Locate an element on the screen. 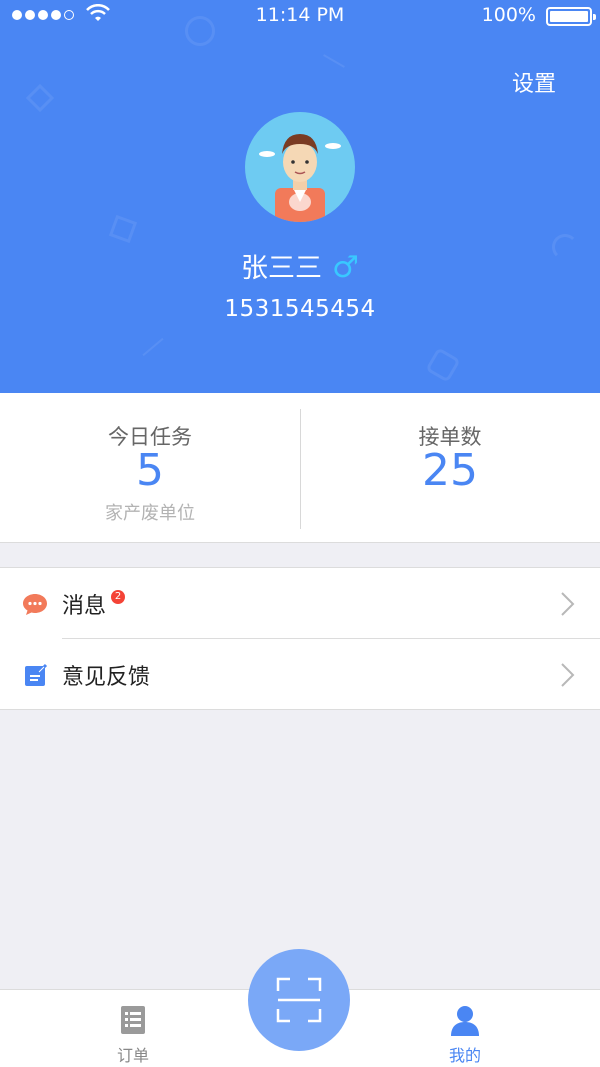  user-icon is located at coordinates (465, 1021).